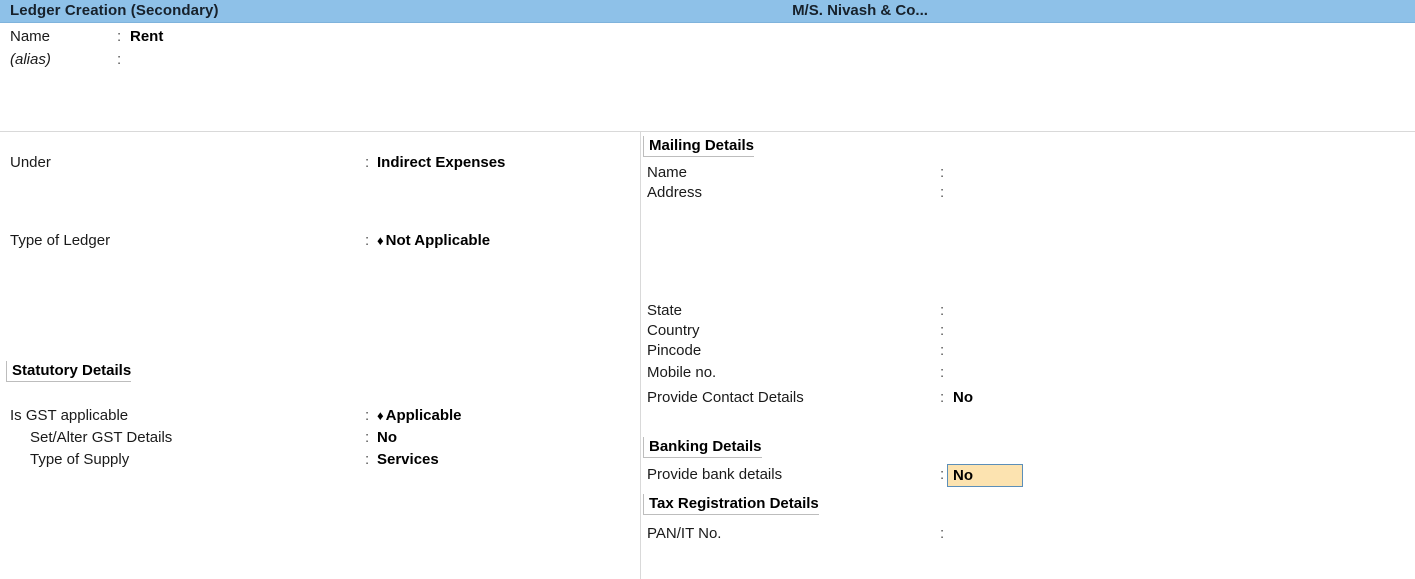 The image size is (1415, 579). Describe the element at coordinates (942, 172) in the screenshot. I see `mailing-name-colon: :` at that location.